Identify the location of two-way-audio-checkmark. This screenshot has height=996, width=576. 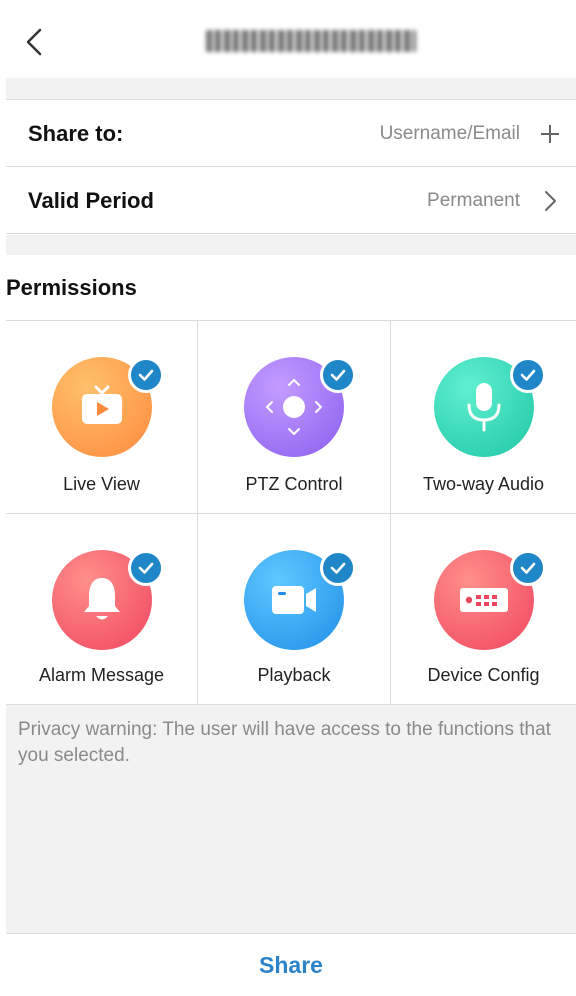
(527, 375).